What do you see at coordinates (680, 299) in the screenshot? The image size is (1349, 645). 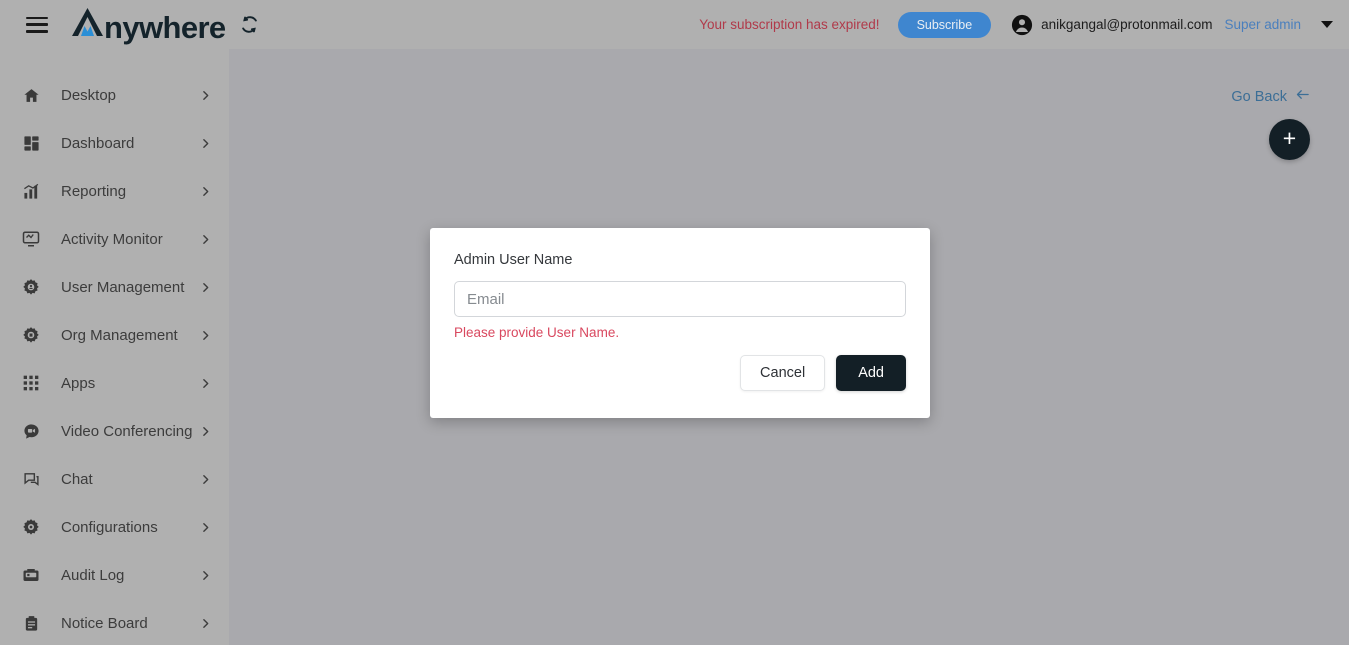 I see `admin-email-input` at bounding box center [680, 299].